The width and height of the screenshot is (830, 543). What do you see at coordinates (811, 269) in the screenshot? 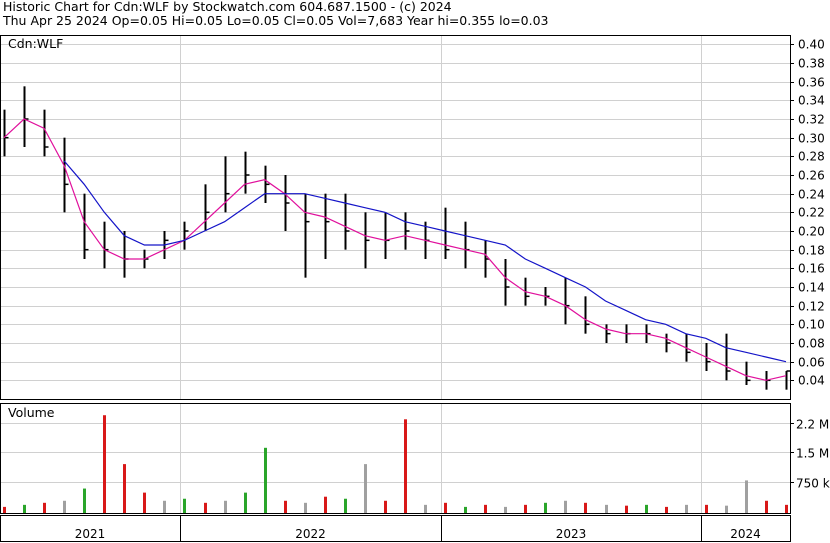
I see `price-tick-label: 0.16` at bounding box center [811, 269].